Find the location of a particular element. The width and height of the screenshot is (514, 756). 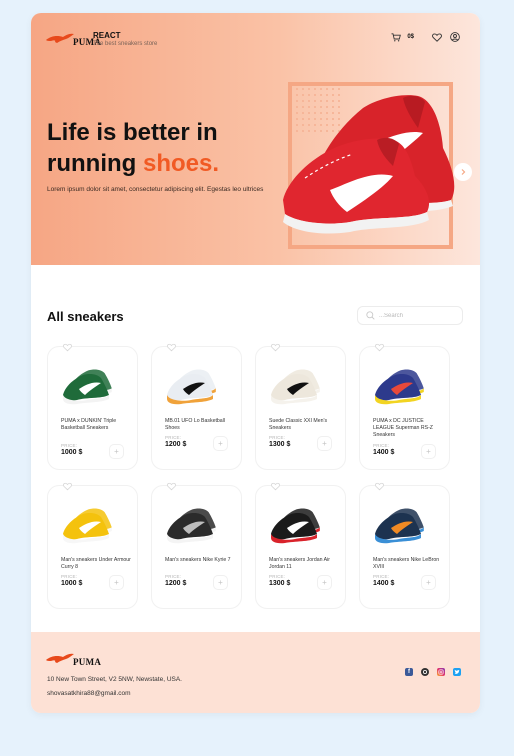

headline-accent: shoes. is located at coordinates (181, 163).